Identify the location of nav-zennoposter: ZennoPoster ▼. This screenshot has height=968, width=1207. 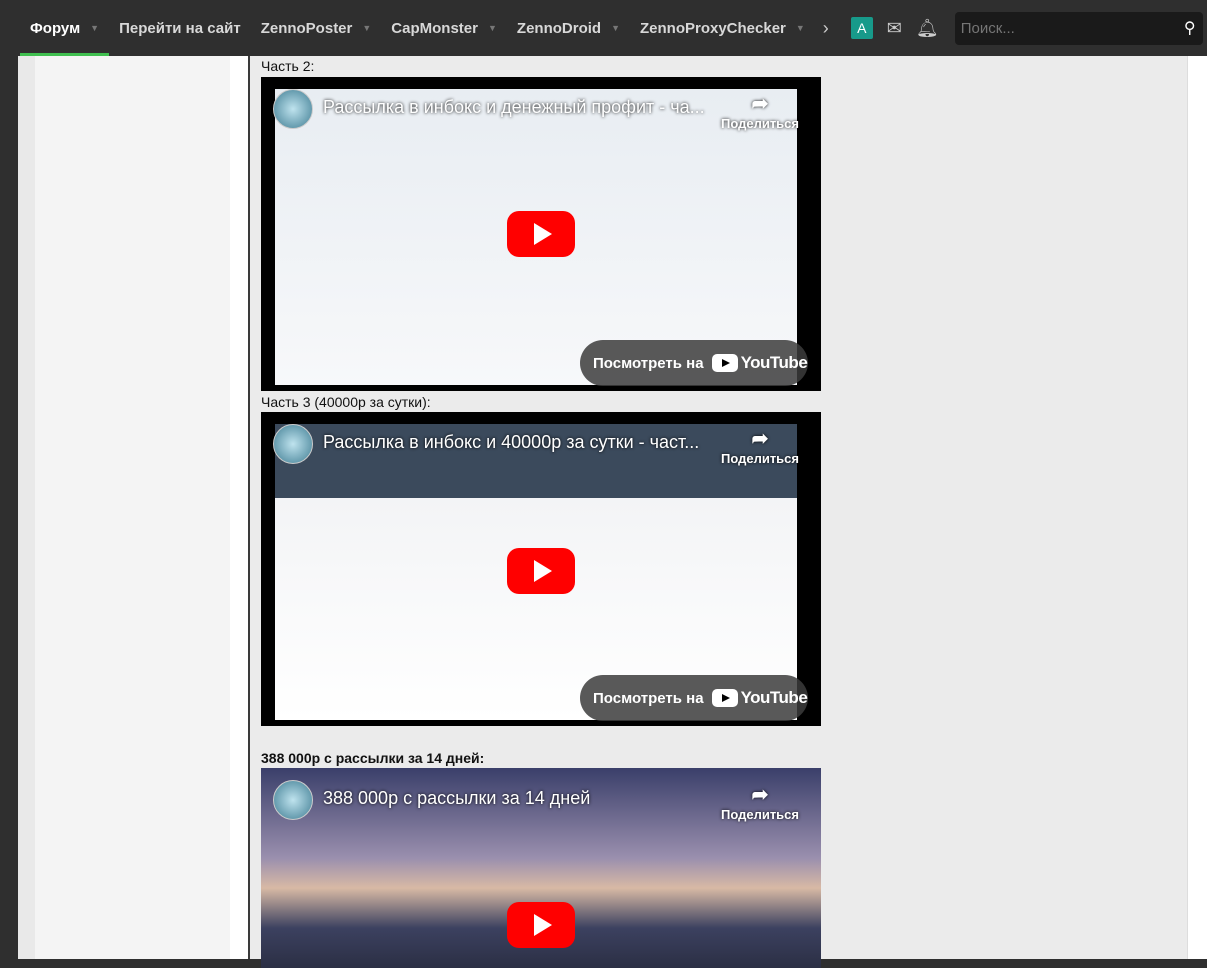
(316, 28).